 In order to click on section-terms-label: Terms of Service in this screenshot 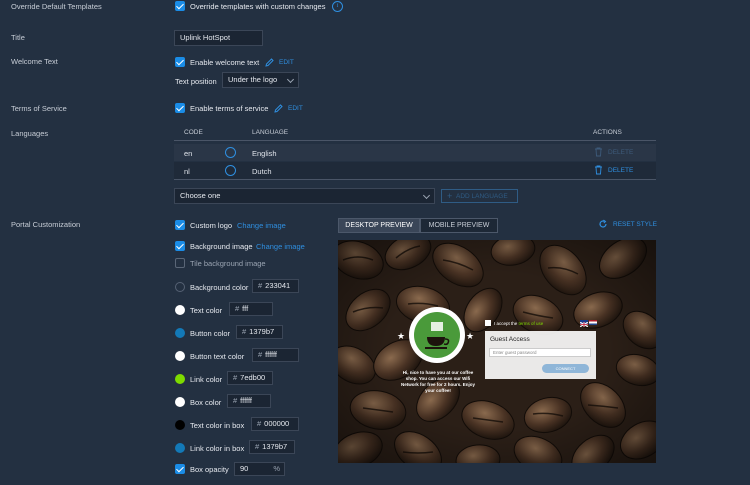, I will do `click(39, 108)`.